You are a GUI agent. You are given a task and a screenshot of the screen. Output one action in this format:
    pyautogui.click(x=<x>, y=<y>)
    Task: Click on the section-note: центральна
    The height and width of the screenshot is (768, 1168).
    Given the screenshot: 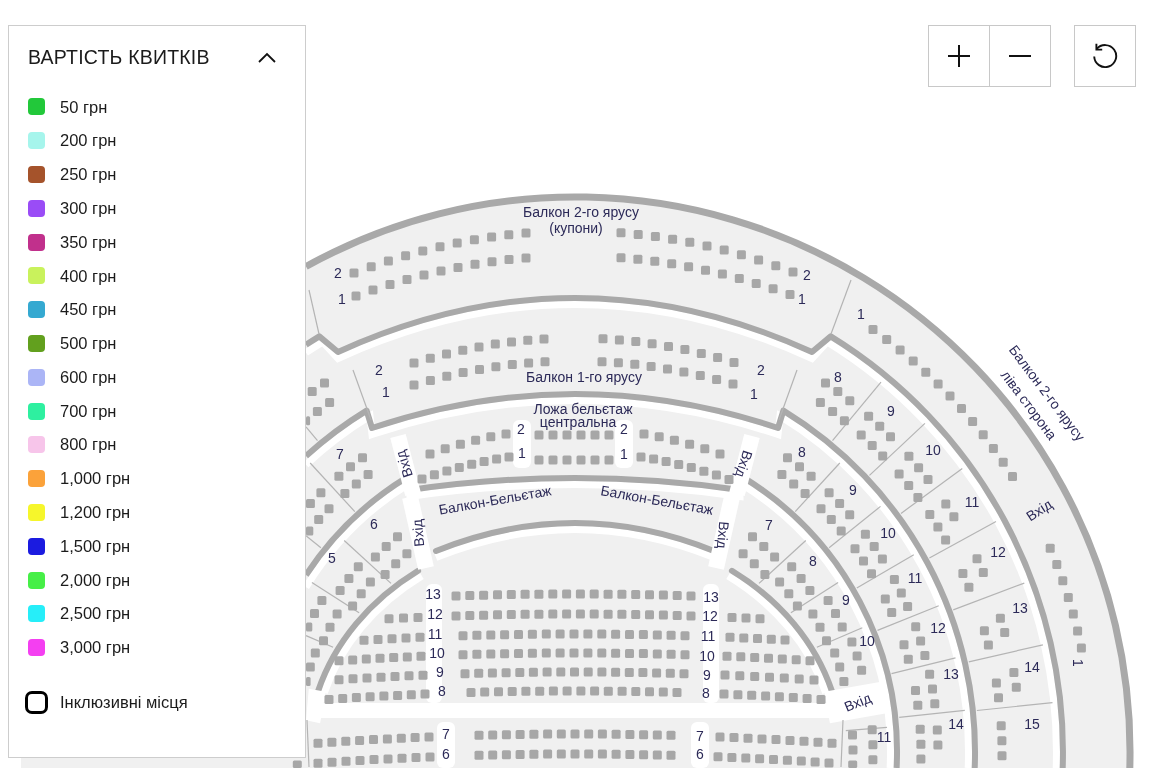 What is the action you would take?
    pyautogui.click(x=578, y=422)
    